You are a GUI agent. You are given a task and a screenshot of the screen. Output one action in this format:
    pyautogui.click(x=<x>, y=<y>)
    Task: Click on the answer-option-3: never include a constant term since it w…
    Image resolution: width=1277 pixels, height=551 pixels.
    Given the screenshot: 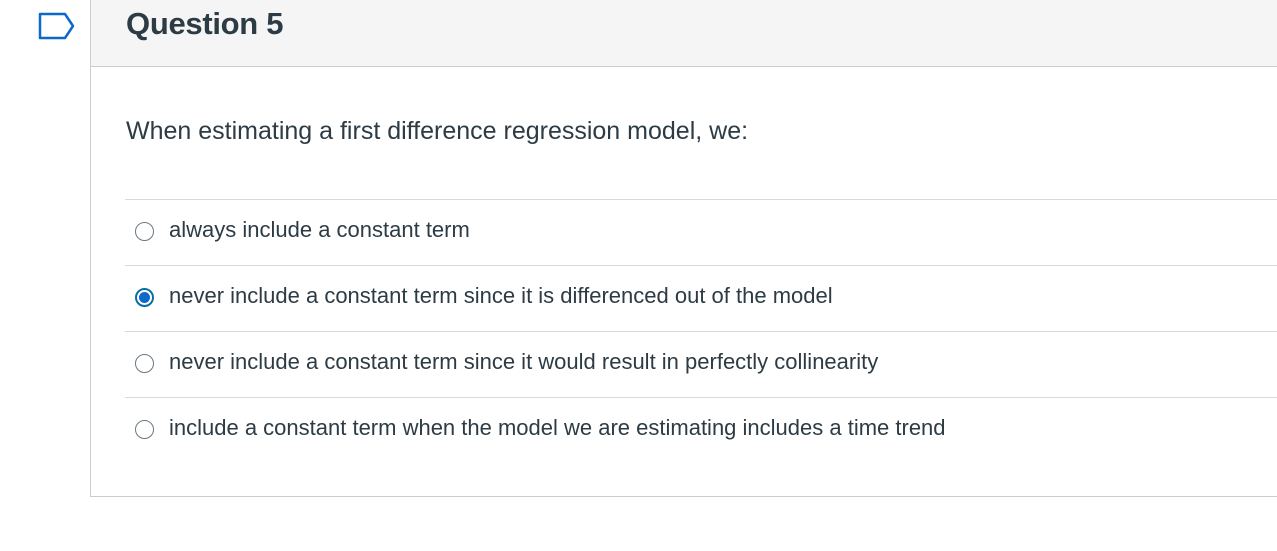 What is the action you would take?
    pyautogui.click(x=701, y=365)
    